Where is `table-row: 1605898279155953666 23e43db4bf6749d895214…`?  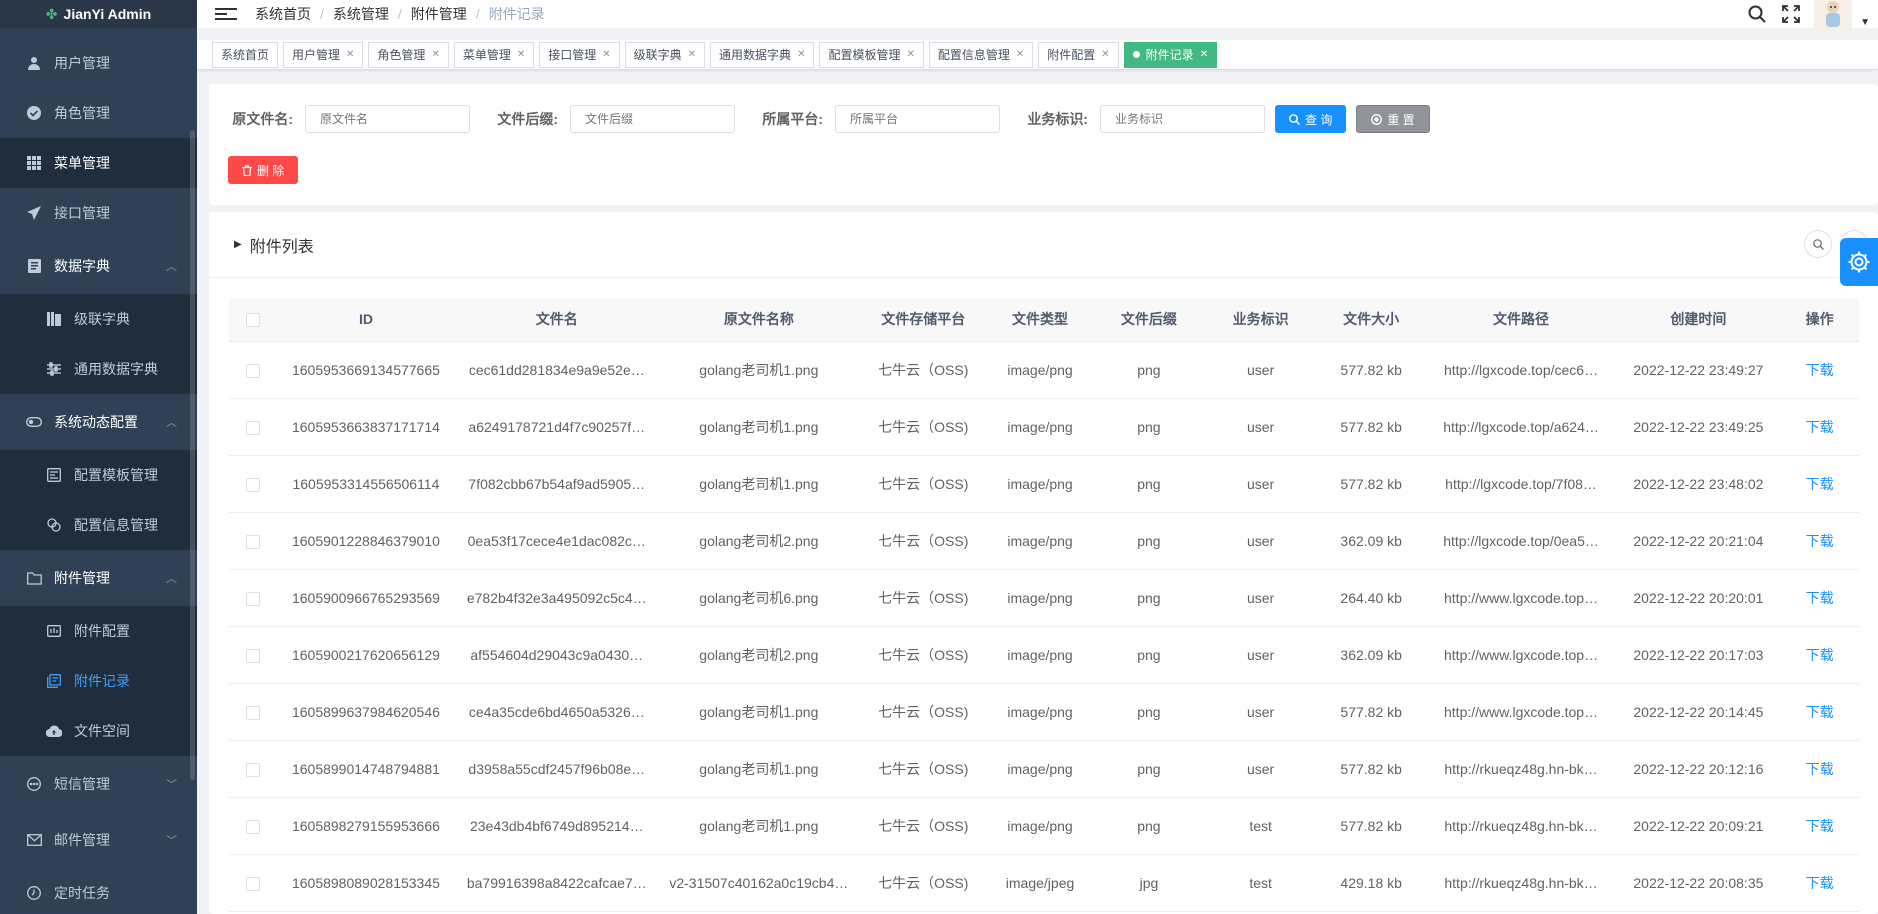 table-row: 1605898279155953666 23e43db4bf6749d895214… is located at coordinates (1044, 826).